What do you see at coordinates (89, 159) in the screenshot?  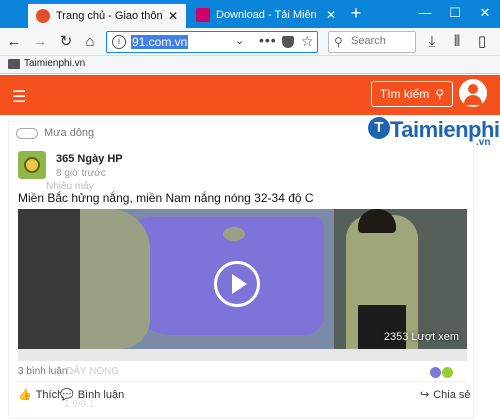 I see `source-name: 365 Ngày HP` at bounding box center [89, 159].